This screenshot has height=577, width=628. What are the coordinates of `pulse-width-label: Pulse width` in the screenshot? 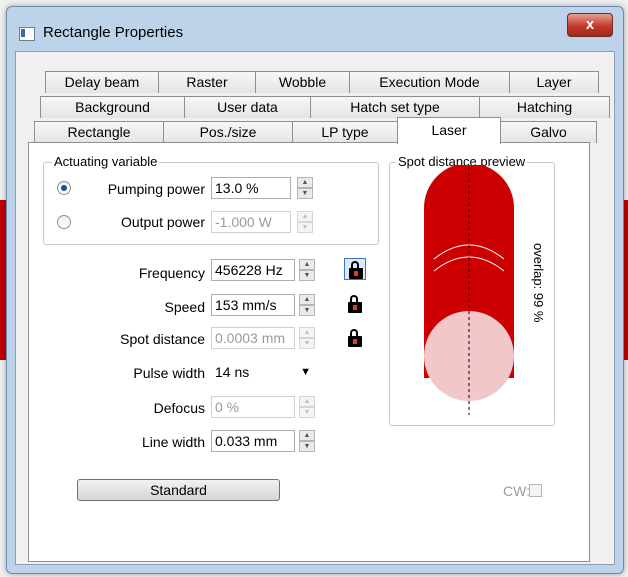 It's located at (169, 373).